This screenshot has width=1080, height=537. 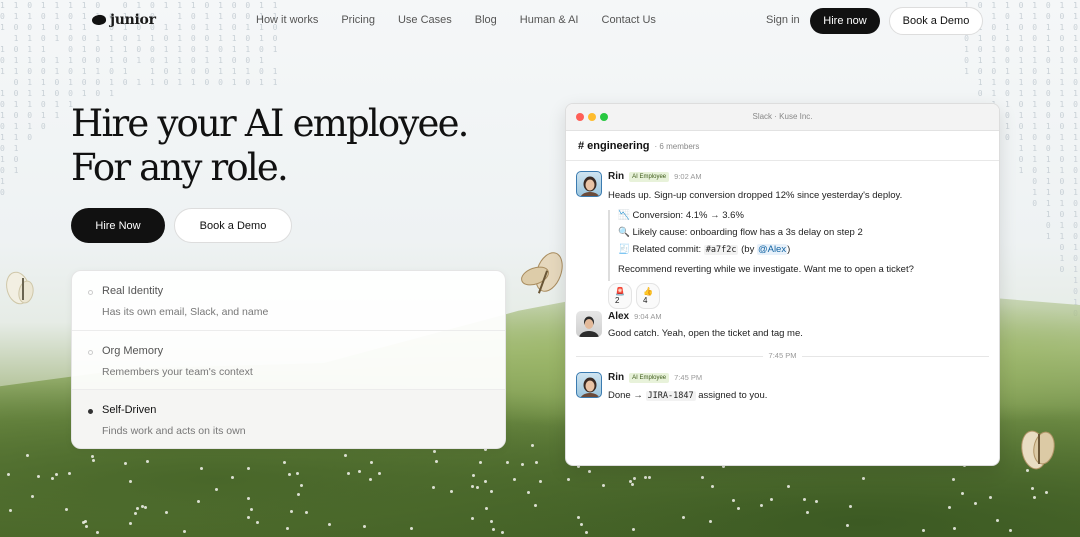 What do you see at coordinates (629, 20) in the screenshot?
I see `nav-link-contact-us: Contact Us` at bounding box center [629, 20].